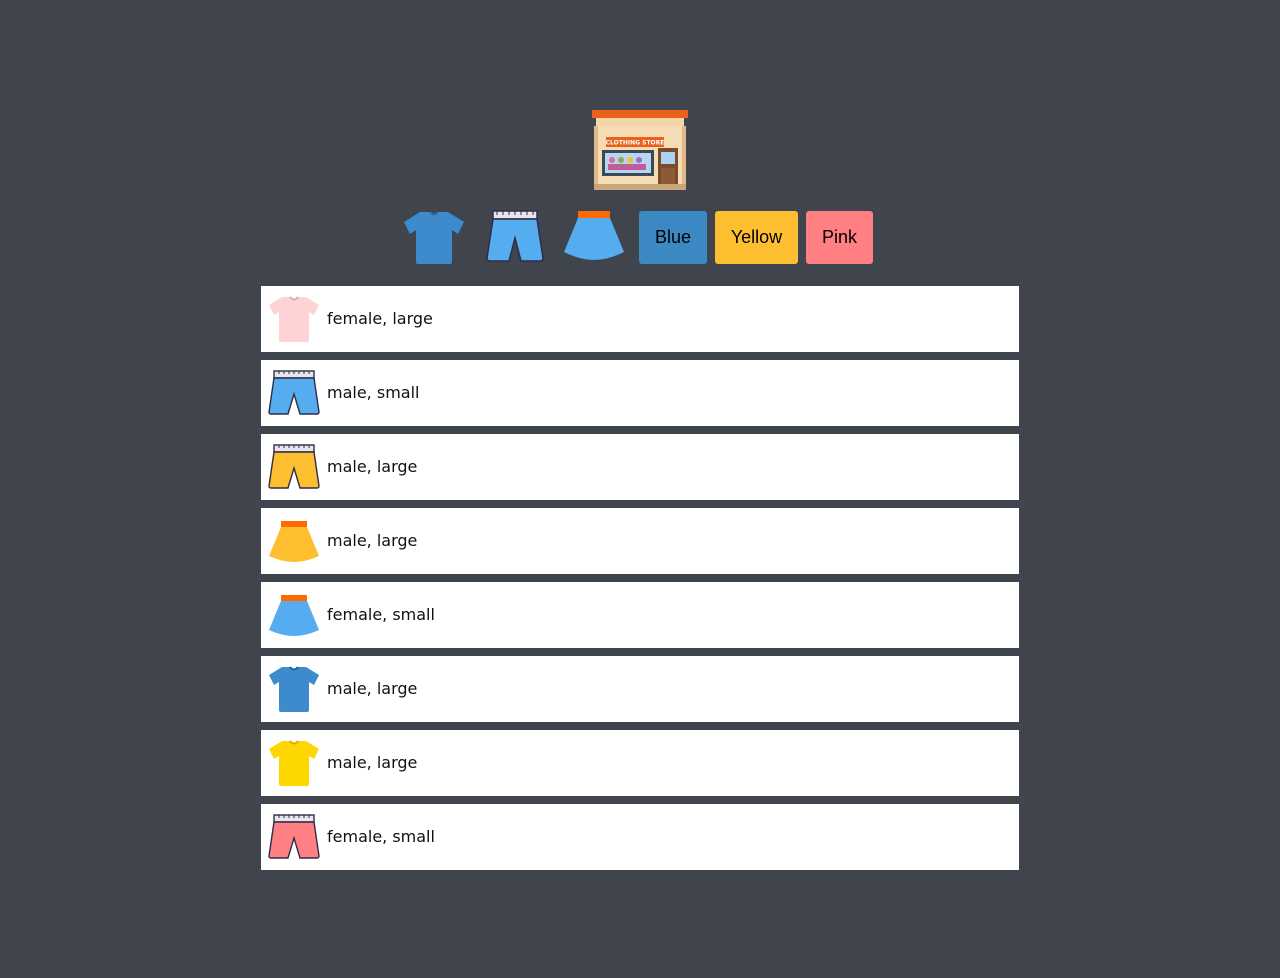  I want to click on yellow-filter-button: Yellow, so click(756, 237).